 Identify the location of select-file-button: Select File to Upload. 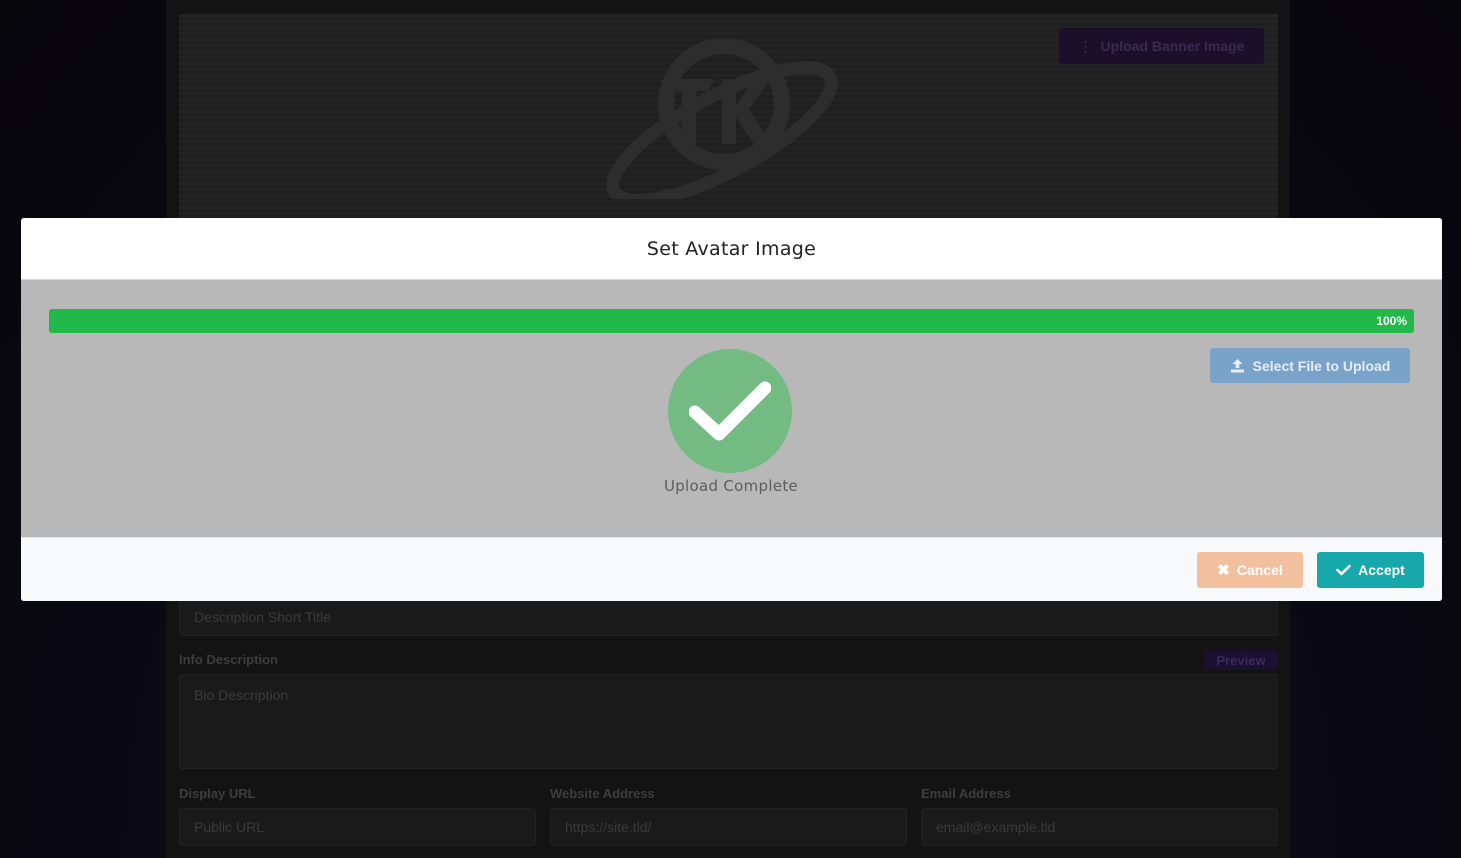
(1310, 365).